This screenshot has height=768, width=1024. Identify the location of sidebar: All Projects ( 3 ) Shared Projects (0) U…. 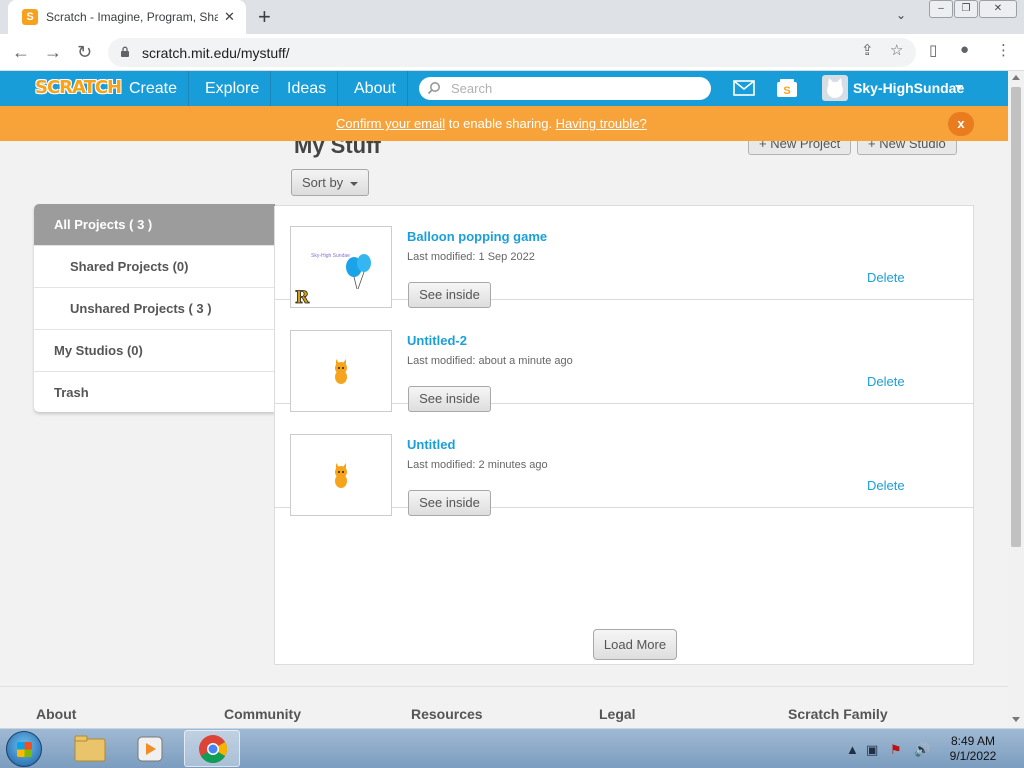
(154, 308).